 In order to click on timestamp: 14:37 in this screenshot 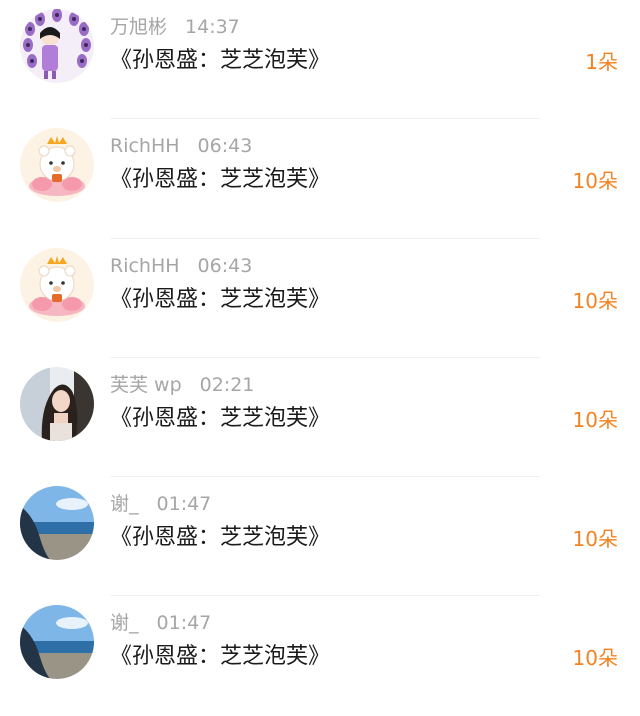, I will do `click(212, 27)`.